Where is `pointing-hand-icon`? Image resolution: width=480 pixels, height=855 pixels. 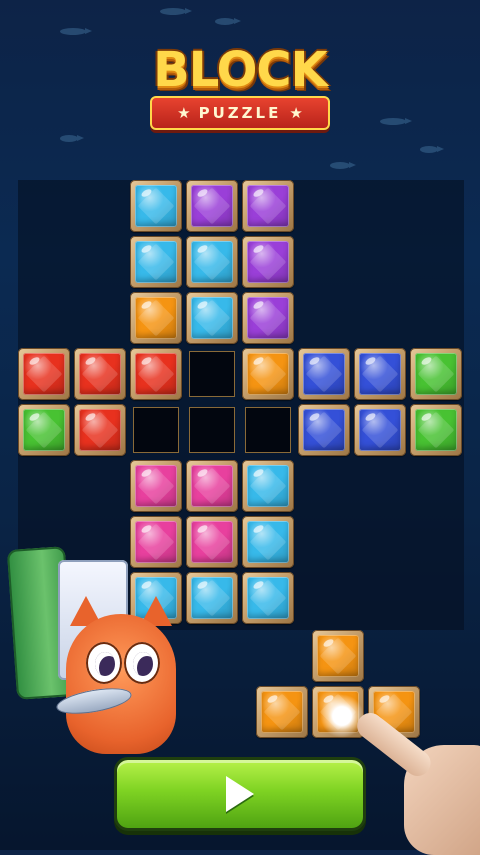 pointing-hand-icon is located at coordinates (415, 780).